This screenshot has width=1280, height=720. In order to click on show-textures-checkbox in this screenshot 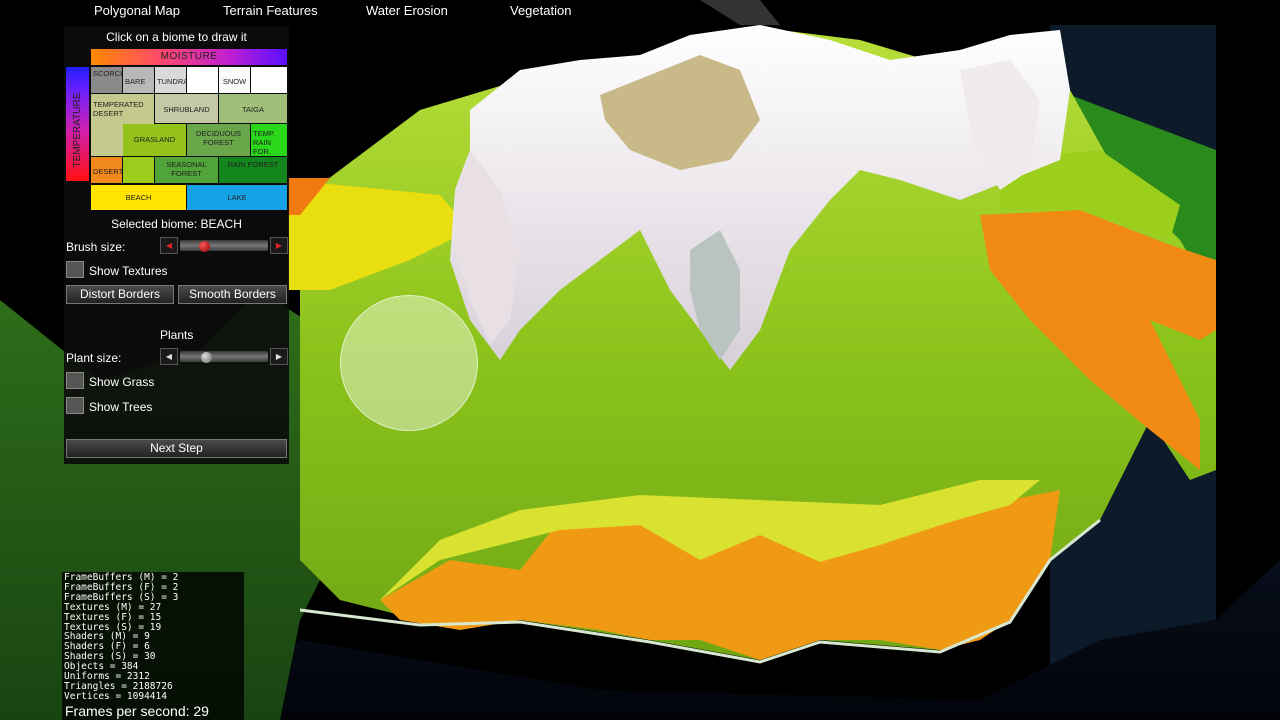, I will do `click(75, 269)`.